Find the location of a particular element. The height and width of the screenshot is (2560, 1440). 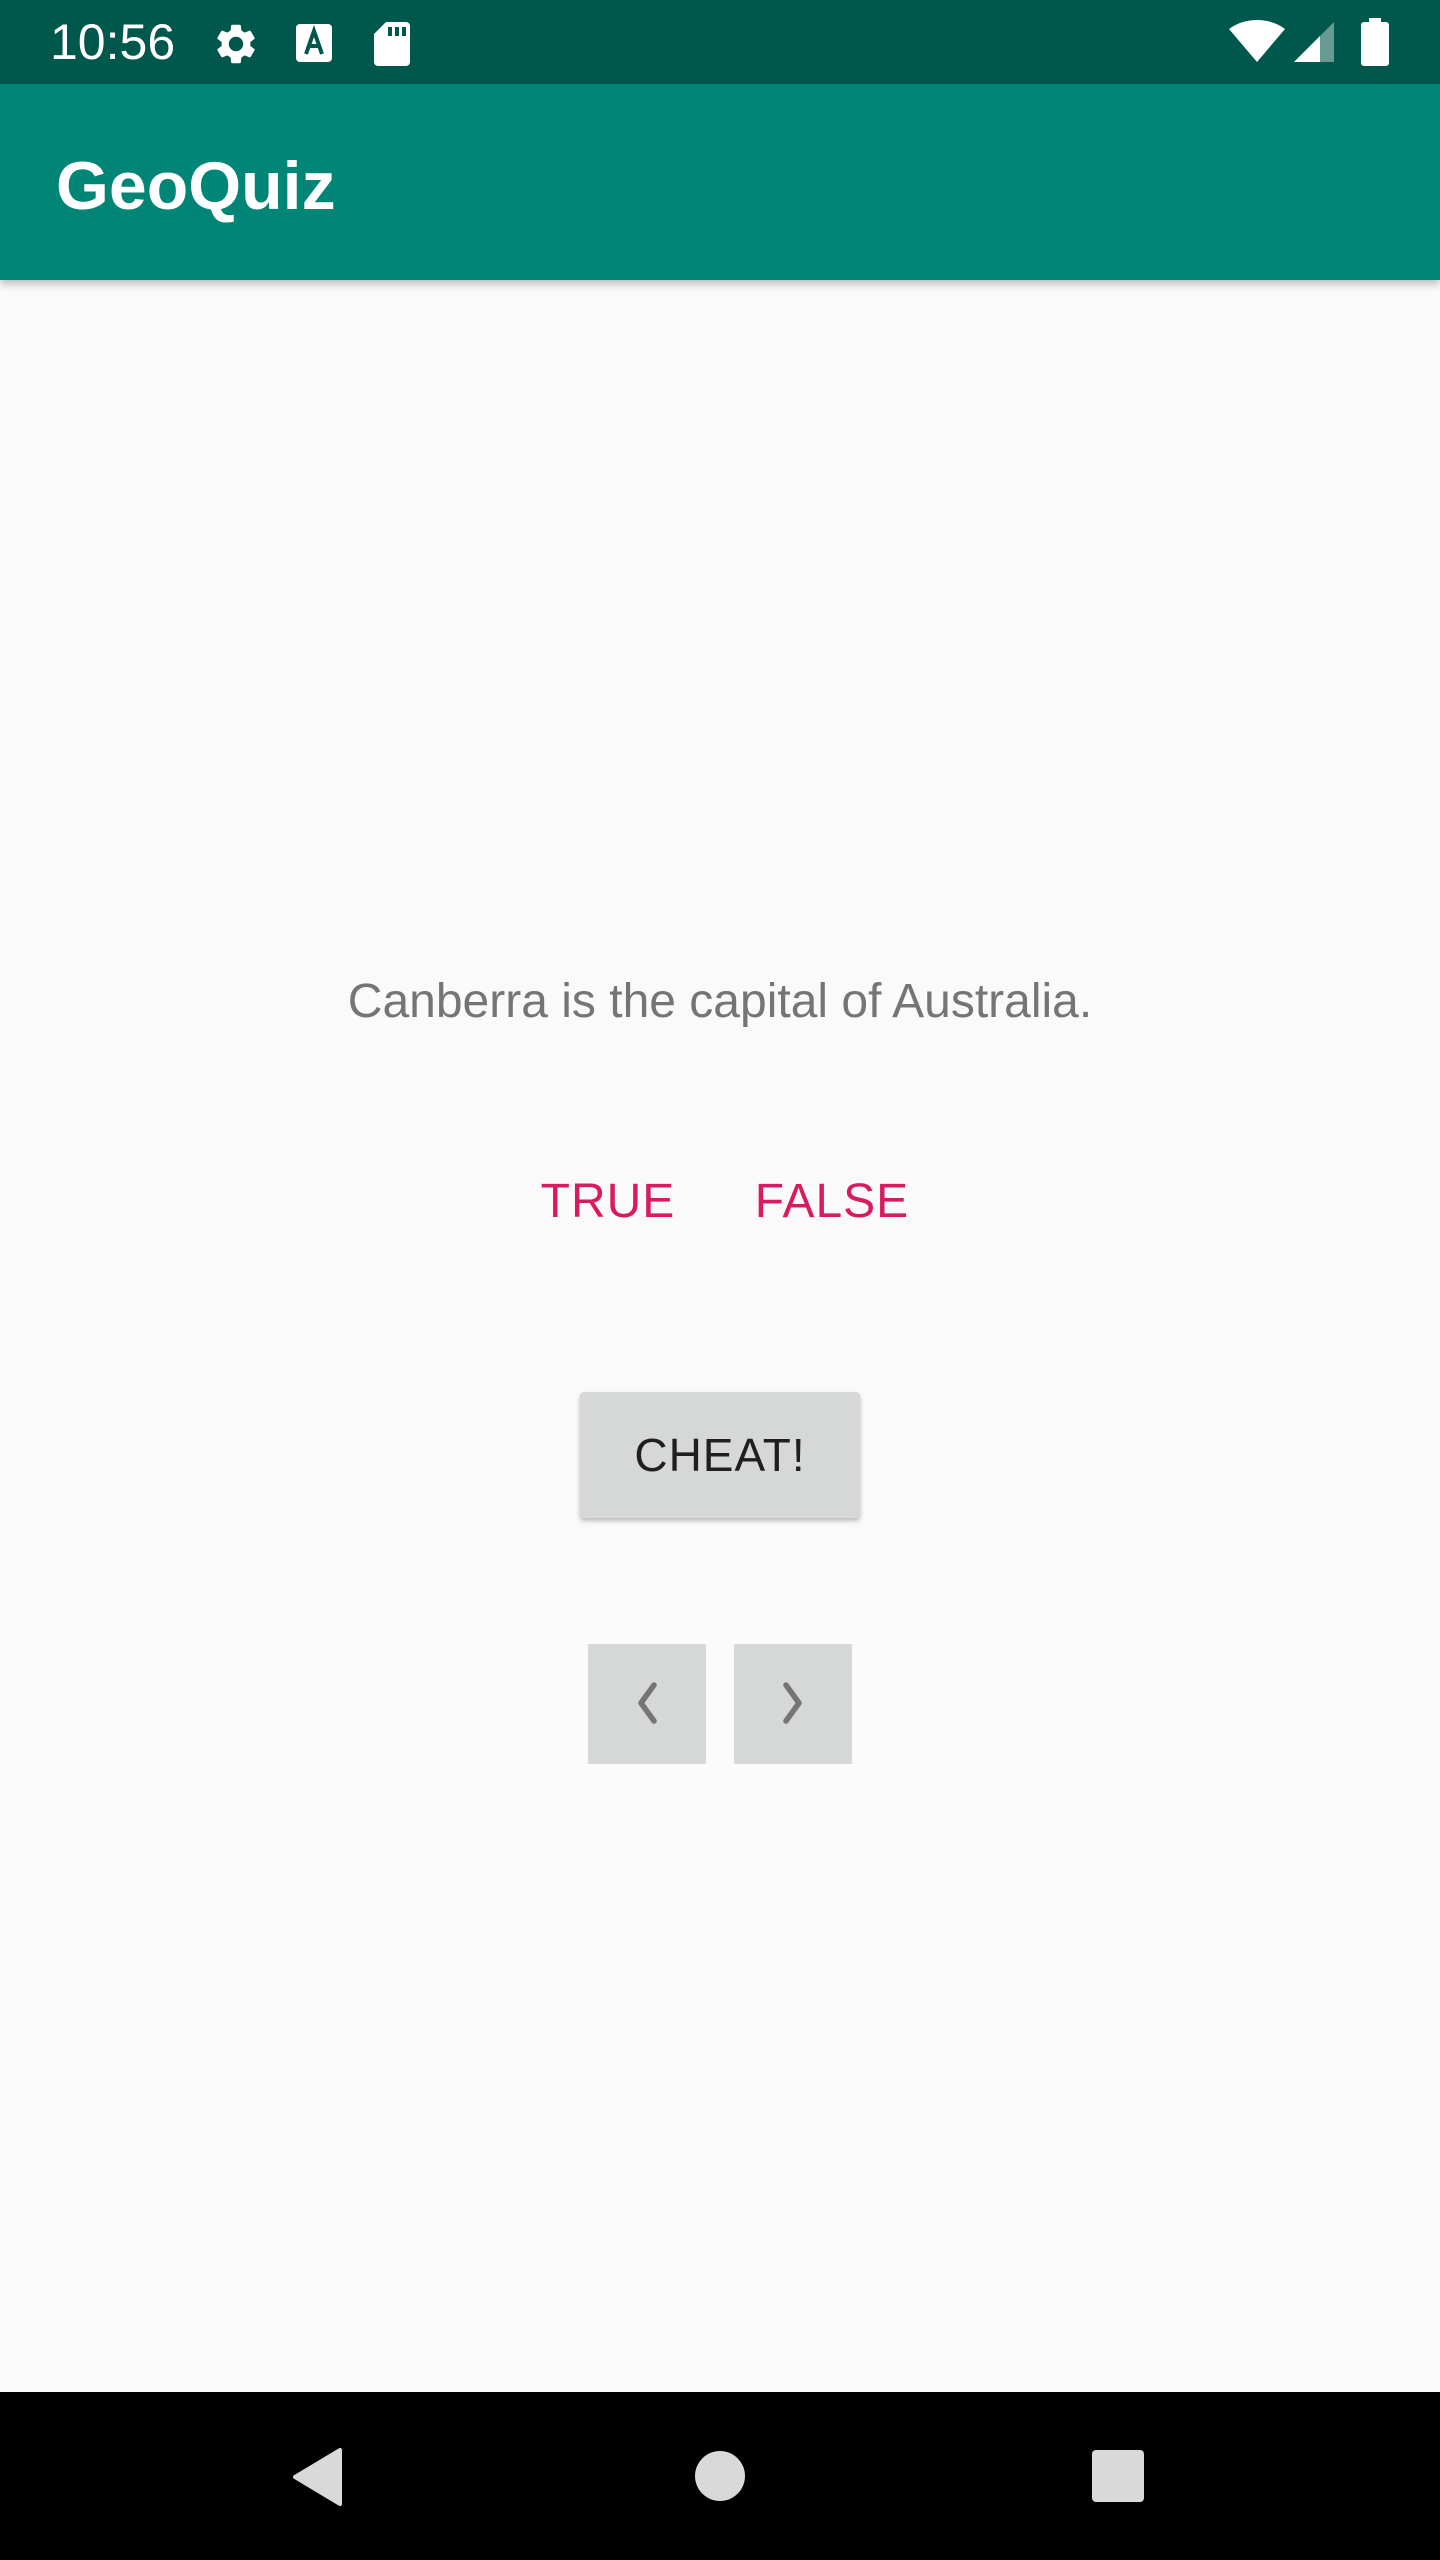

cheat-button: CHEAT! is located at coordinates (720, 1455).